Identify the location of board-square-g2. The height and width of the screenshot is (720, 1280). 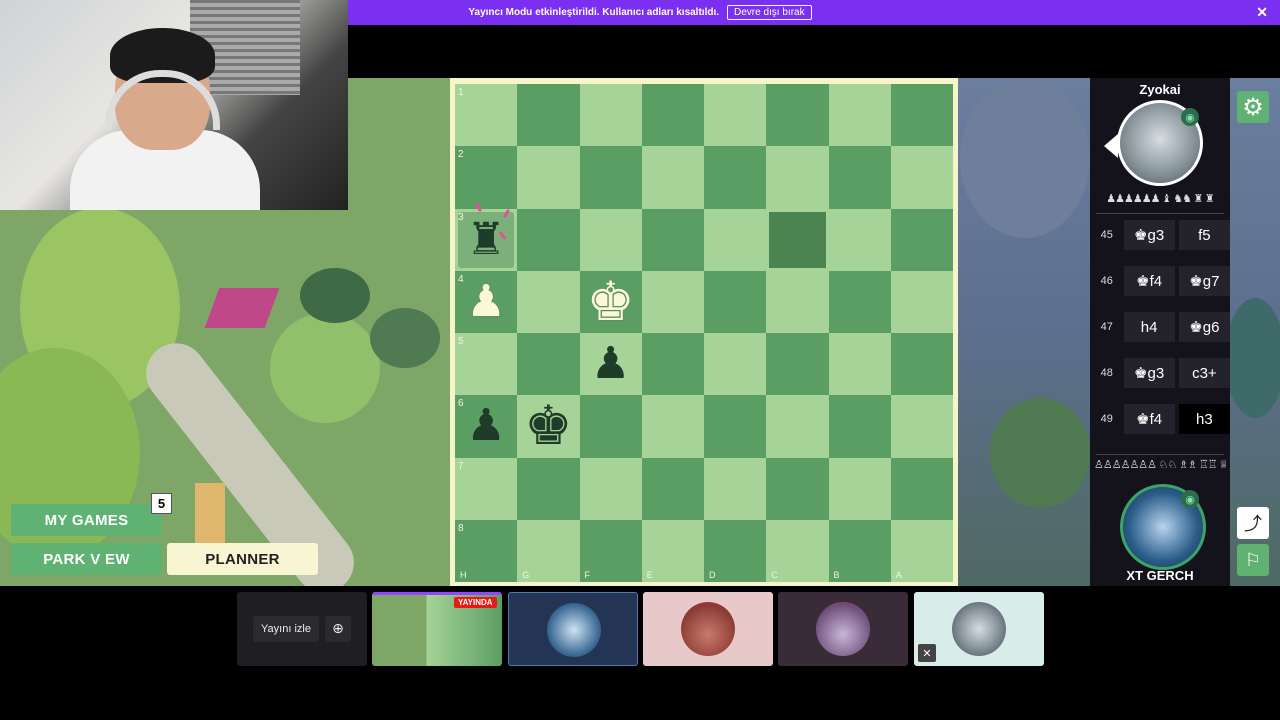
(548, 177).